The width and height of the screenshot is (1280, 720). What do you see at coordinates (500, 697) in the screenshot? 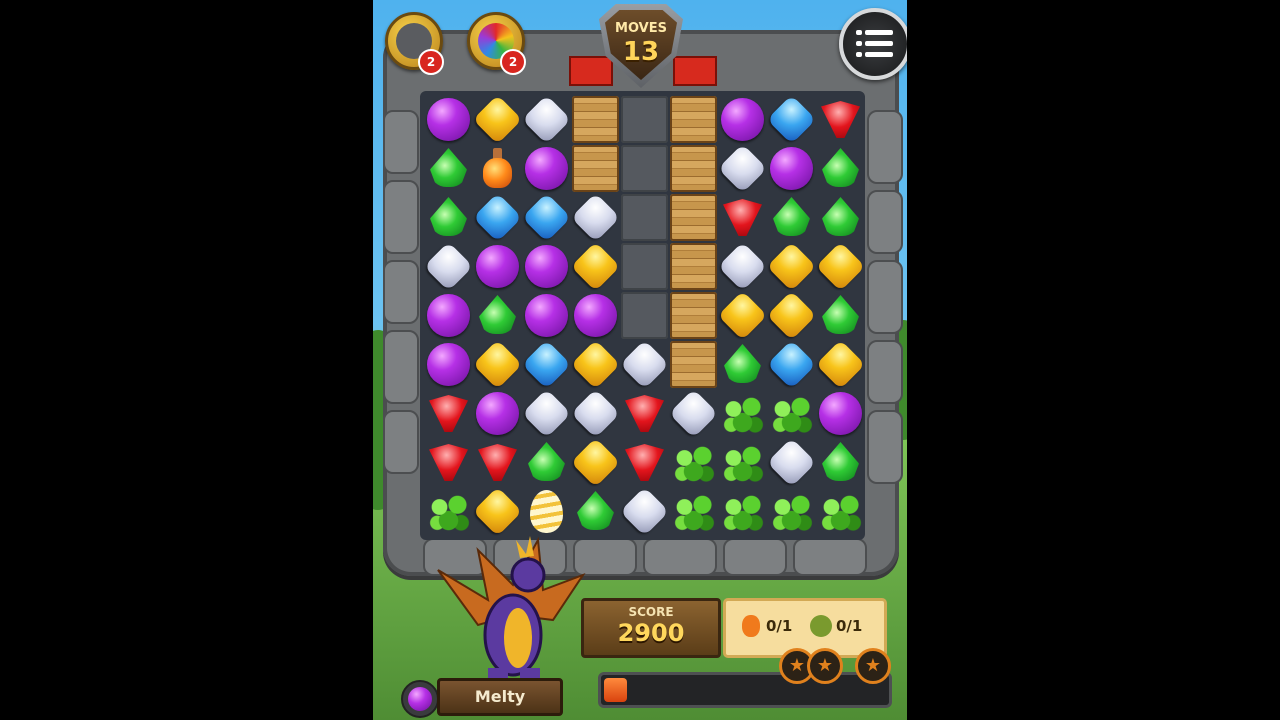
I see `character-name: Melty` at bounding box center [500, 697].